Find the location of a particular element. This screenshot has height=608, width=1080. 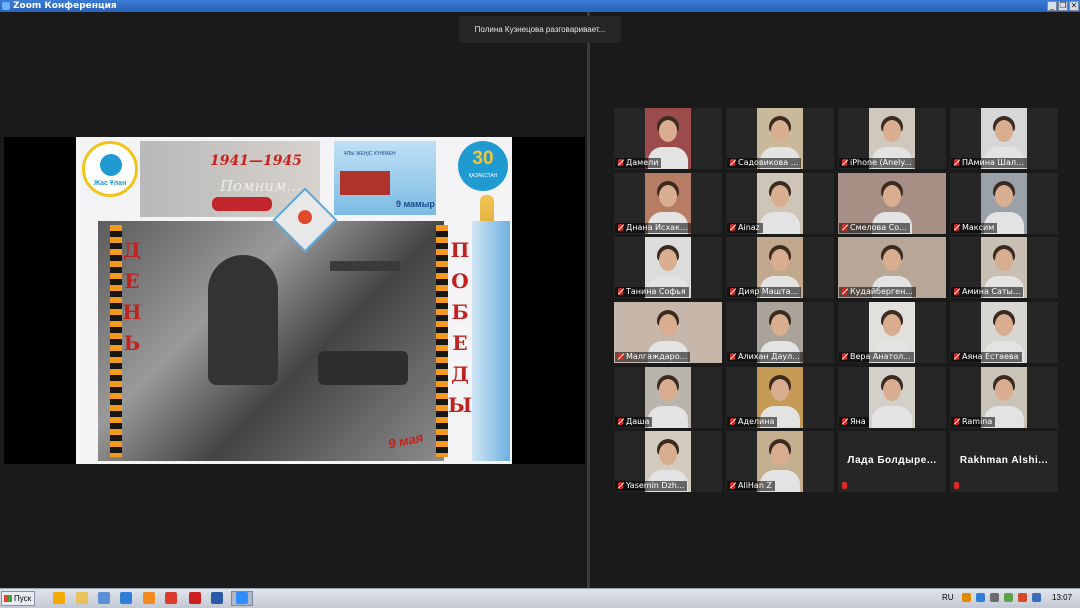

participant-name: Танина Софья is located at coordinates (656, 291).